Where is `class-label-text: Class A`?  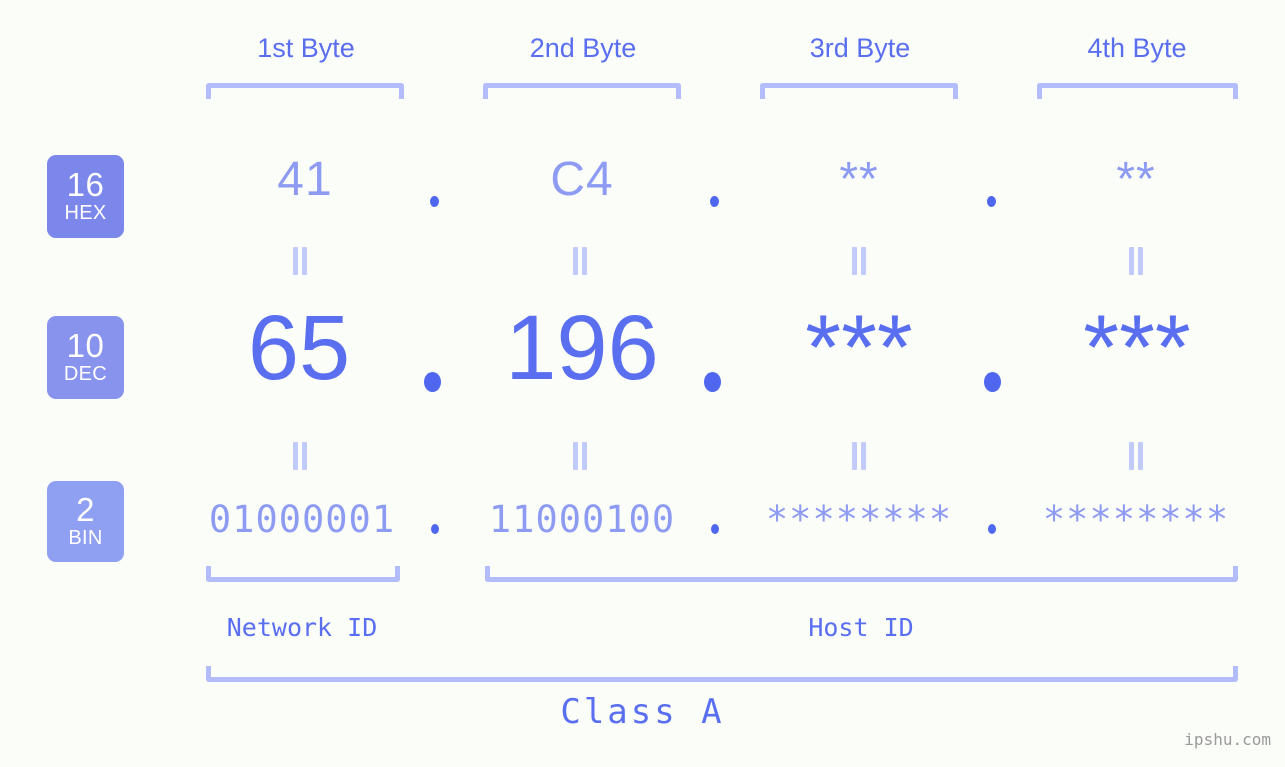
class-label-text: Class A is located at coordinates (642, 712).